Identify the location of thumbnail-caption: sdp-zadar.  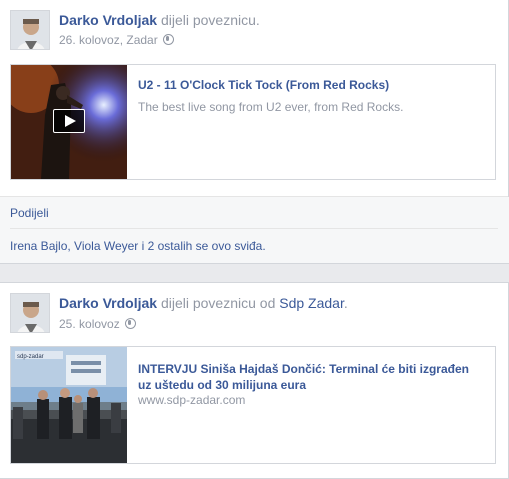
(30, 357).